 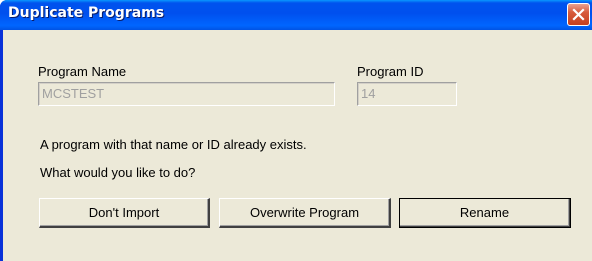 I want to click on program-name-field: MCSTEST, so click(x=186, y=94).